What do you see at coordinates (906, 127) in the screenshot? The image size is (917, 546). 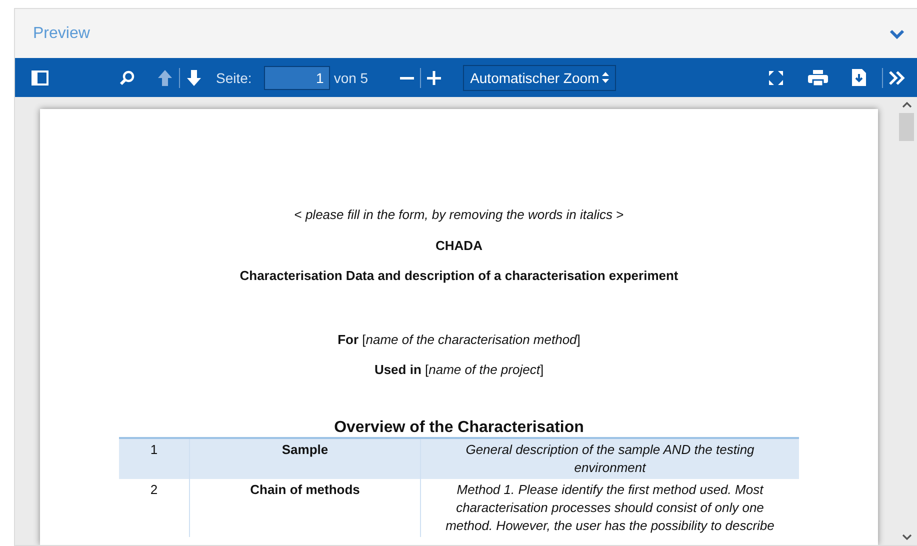 I see `scroll-thumb` at bounding box center [906, 127].